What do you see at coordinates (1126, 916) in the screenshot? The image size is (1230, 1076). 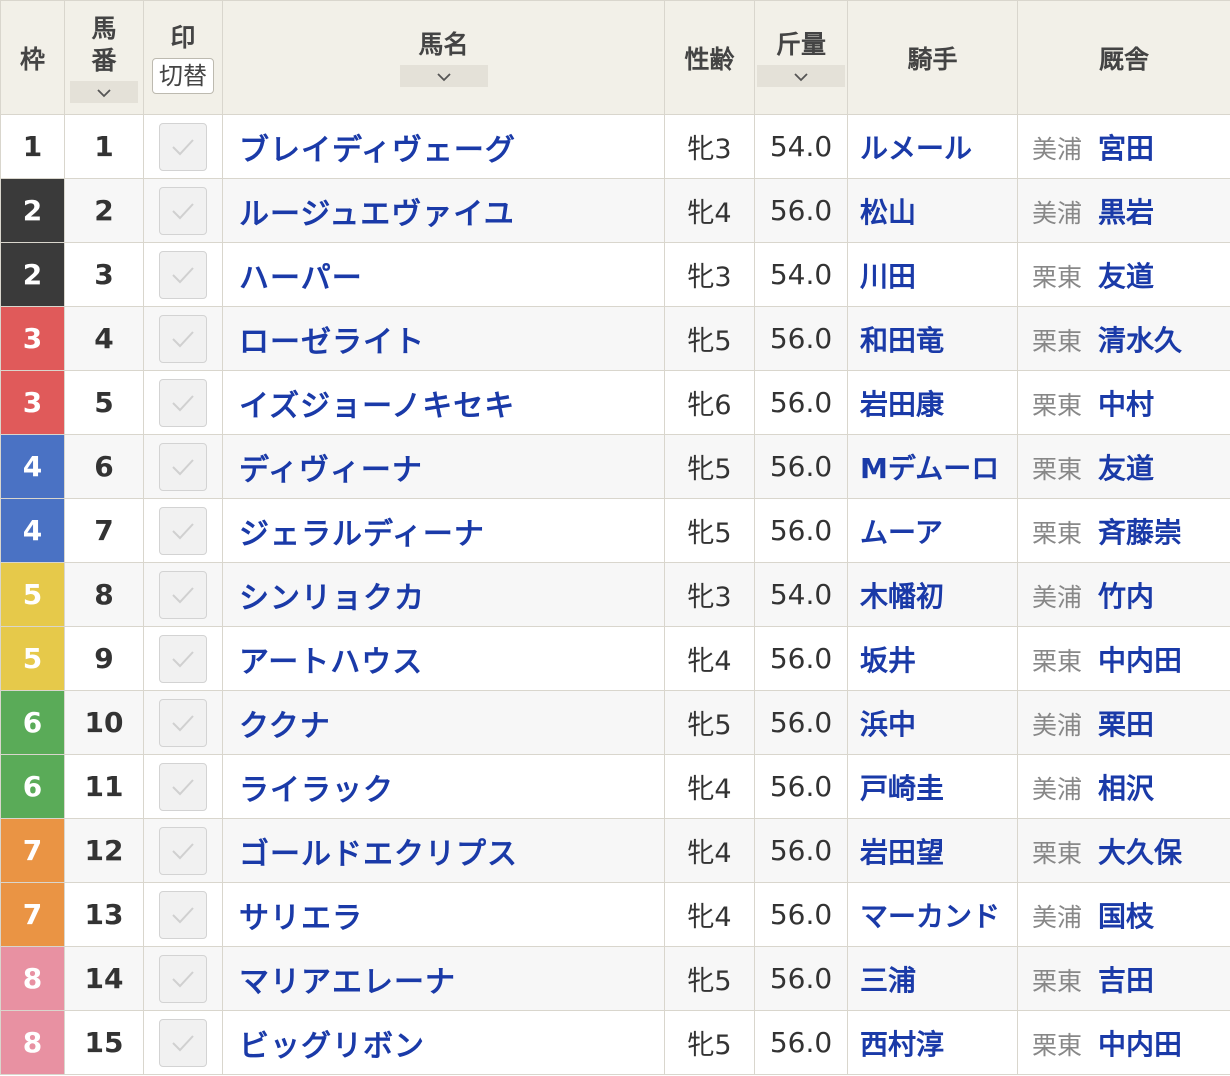 I see `trainer-link: 国枝` at bounding box center [1126, 916].